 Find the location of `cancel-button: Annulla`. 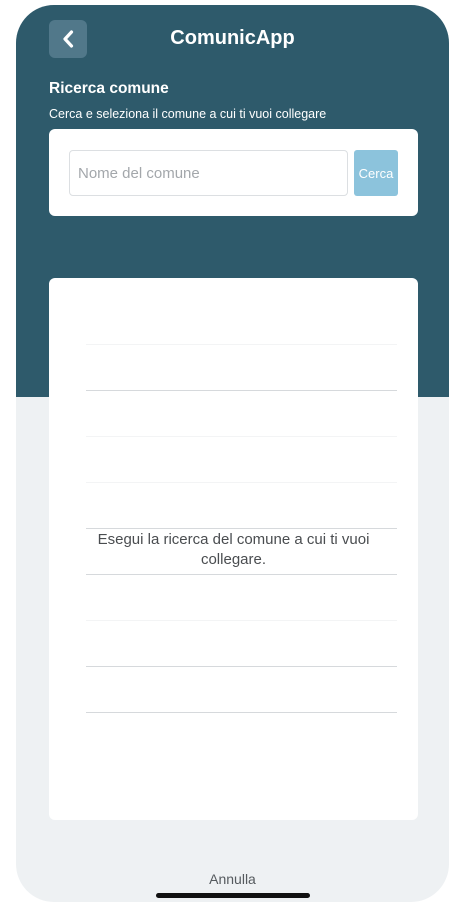

cancel-button: Annulla is located at coordinates (232, 879).